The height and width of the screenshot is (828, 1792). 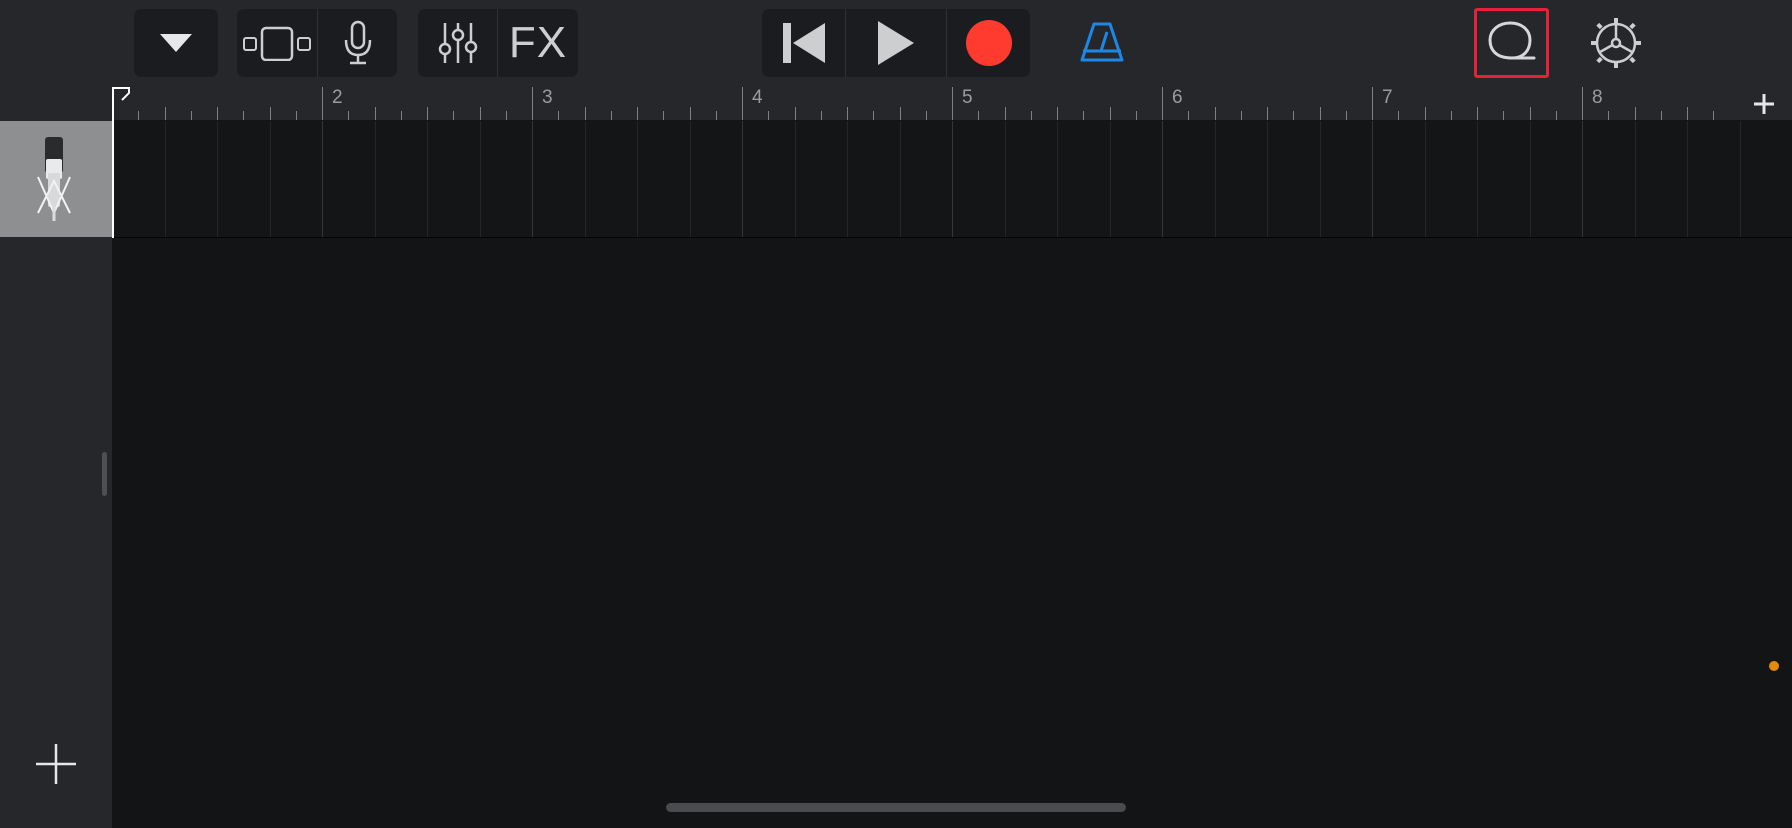 I want to click on fx-label: FX, so click(x=538, y=42).